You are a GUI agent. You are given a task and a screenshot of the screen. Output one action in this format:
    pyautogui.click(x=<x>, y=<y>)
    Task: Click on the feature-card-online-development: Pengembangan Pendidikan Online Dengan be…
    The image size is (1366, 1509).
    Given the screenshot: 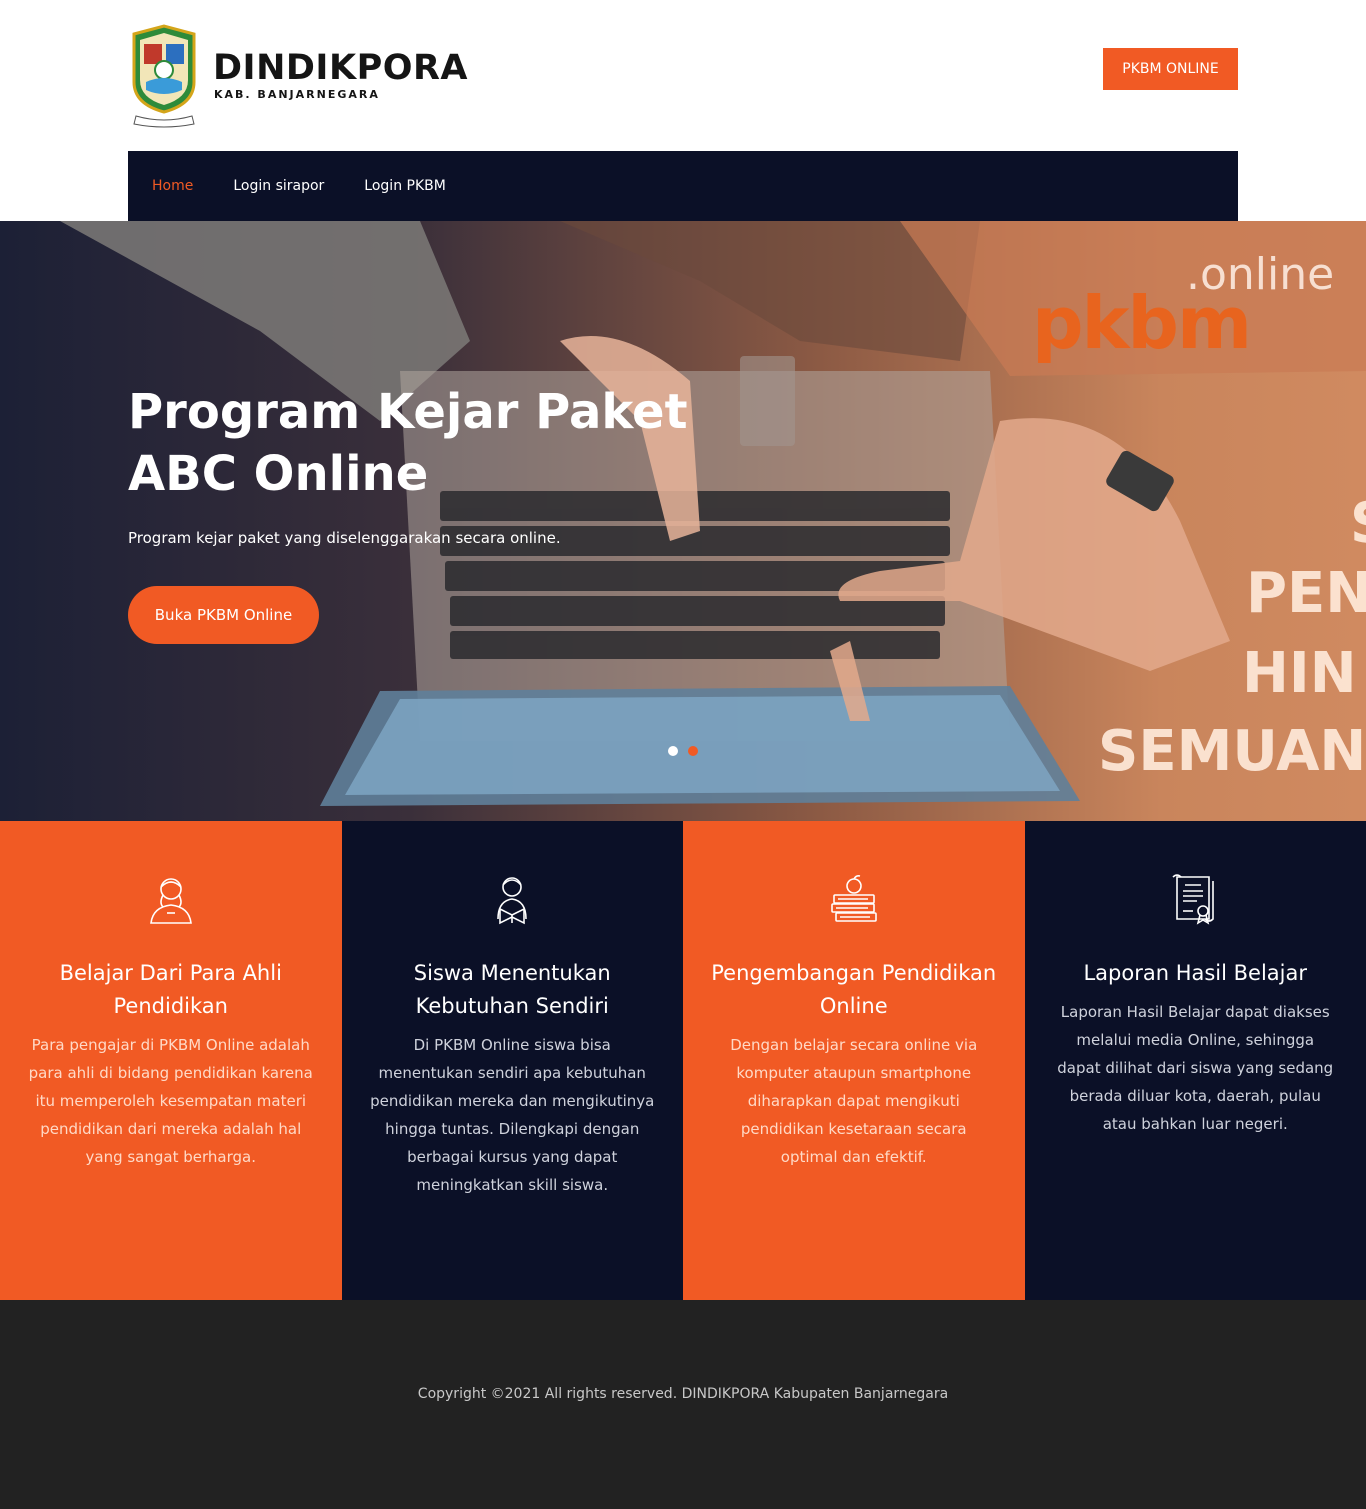 What is the action you would take?
    pyautogui.click(x=854, y=1060)
    